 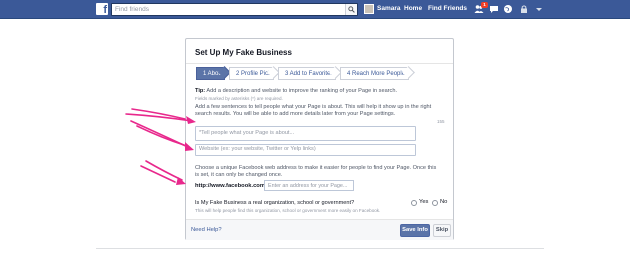 I want to click on annotation-arrows, so click(x=160, y=146).